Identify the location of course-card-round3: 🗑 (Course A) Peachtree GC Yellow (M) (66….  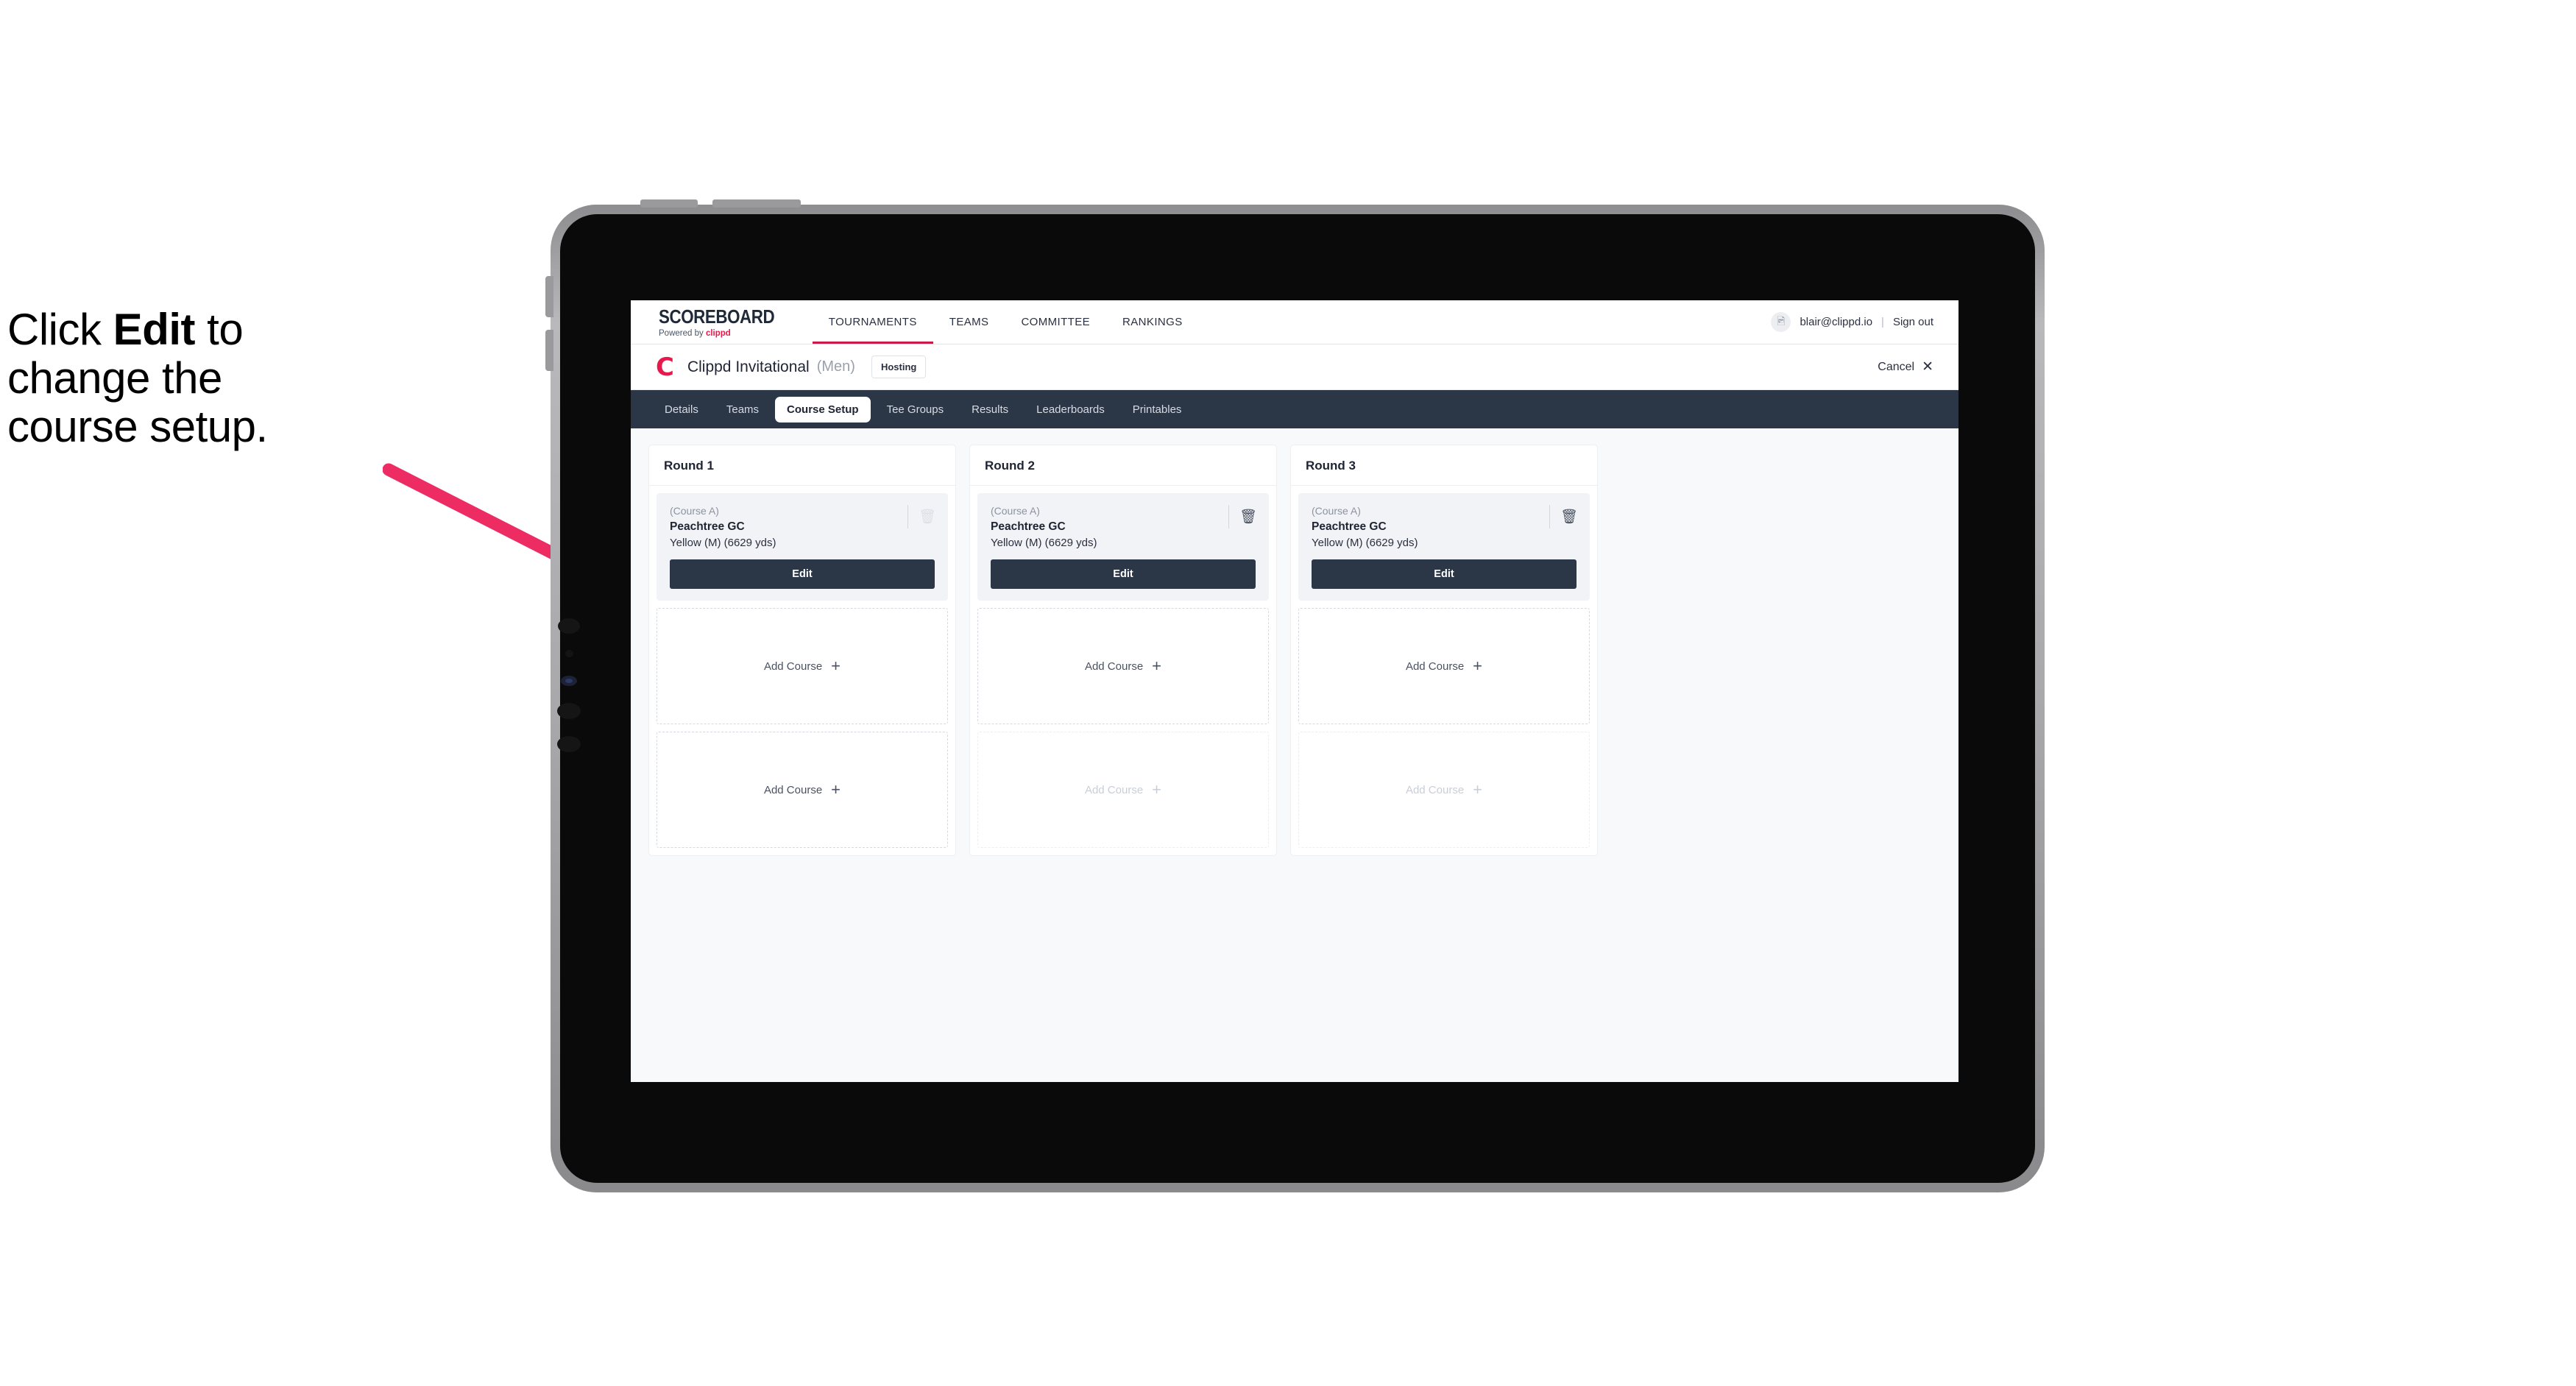
(1444, 547).